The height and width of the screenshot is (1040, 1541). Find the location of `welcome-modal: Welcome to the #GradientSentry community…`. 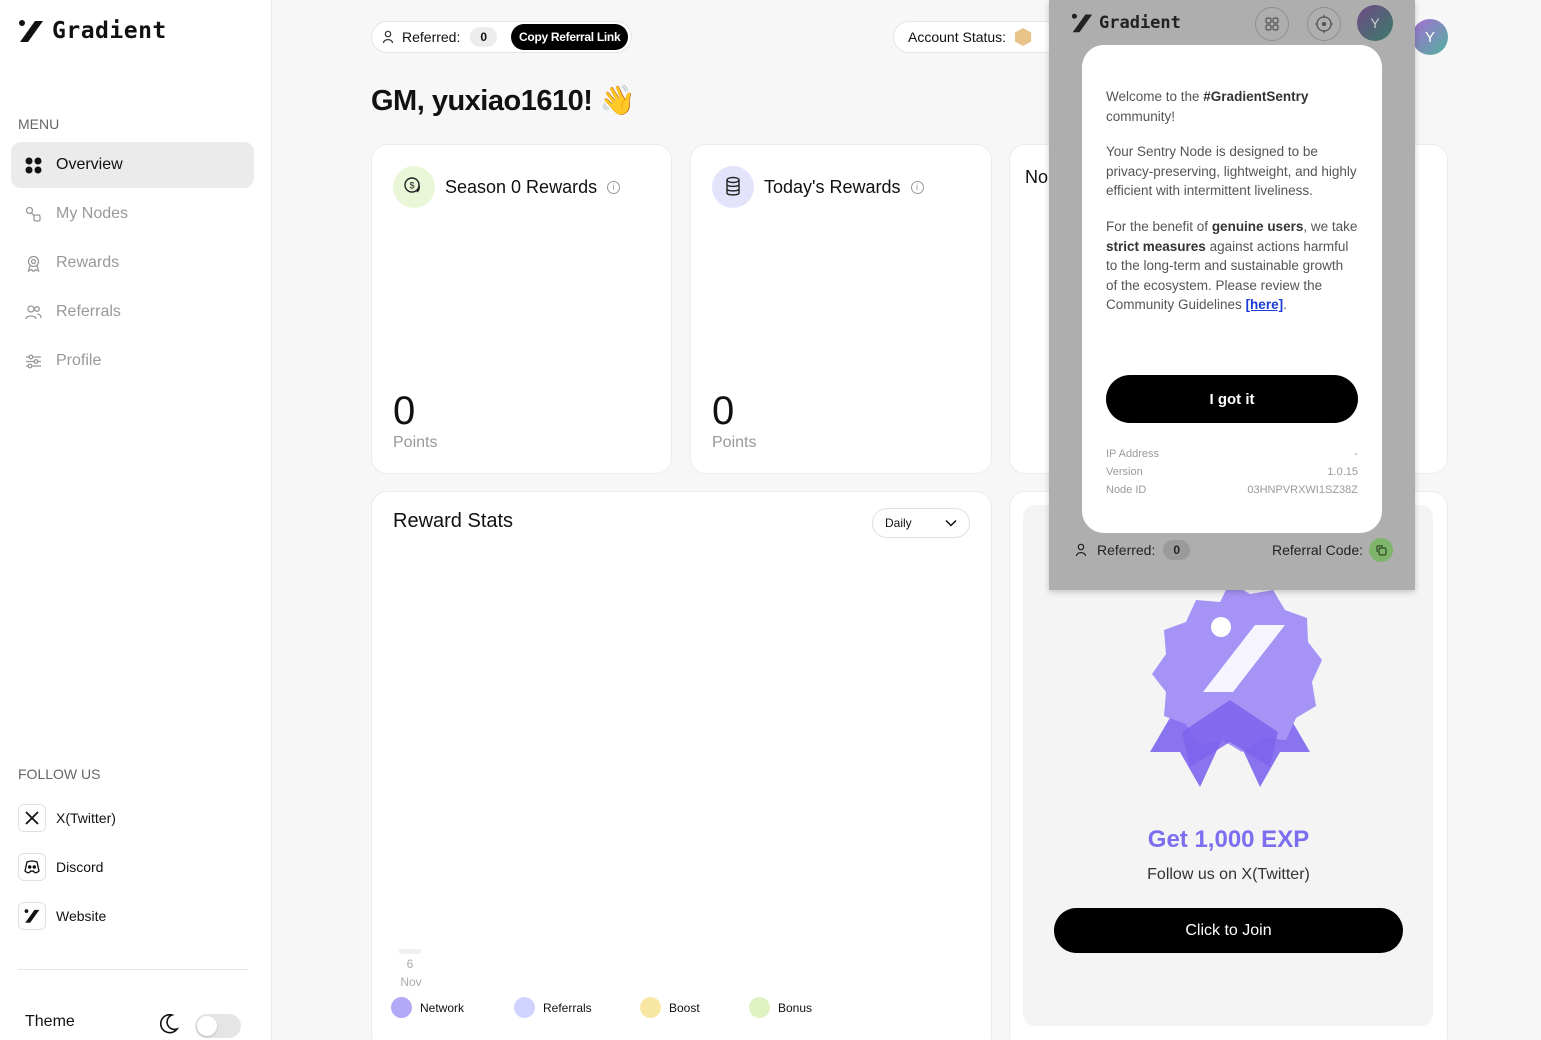

welcome-modal: Welcome to the #GradientSentry community… is located at coordinates (1232, 289).